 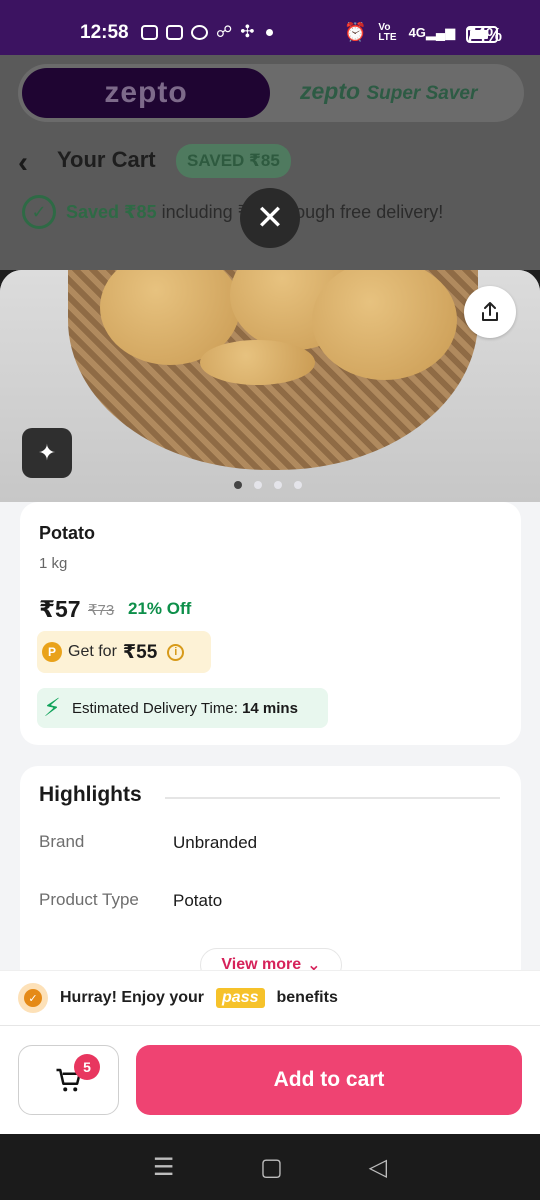 What do you see at coordinates (215, 842) in the screenshot?
I see `highlight-value: Unbranded` at bounding box center [215, 842].